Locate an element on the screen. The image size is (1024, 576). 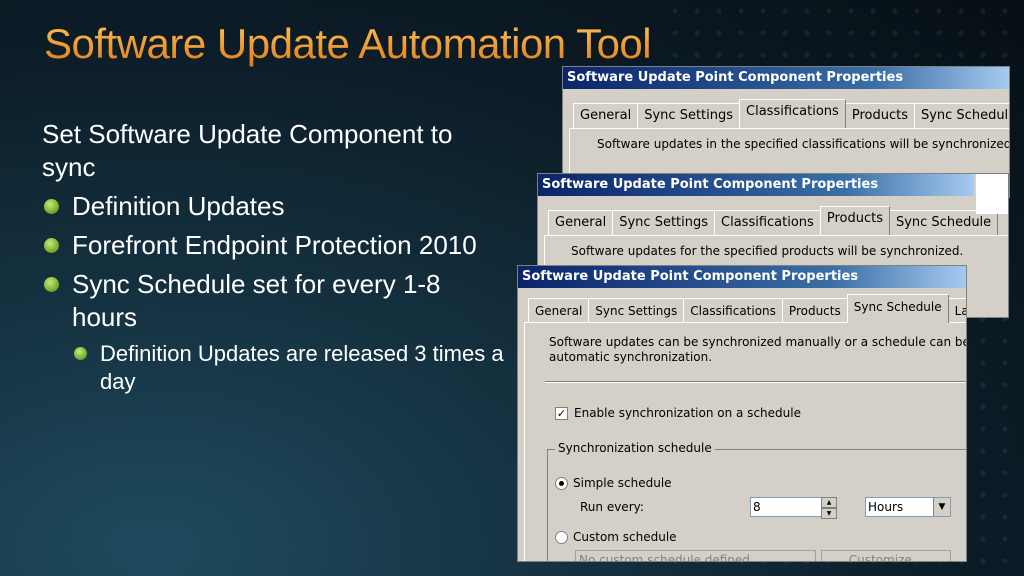
panel-description-line2: automatic synchronization. is located at coordinates (631, 357).